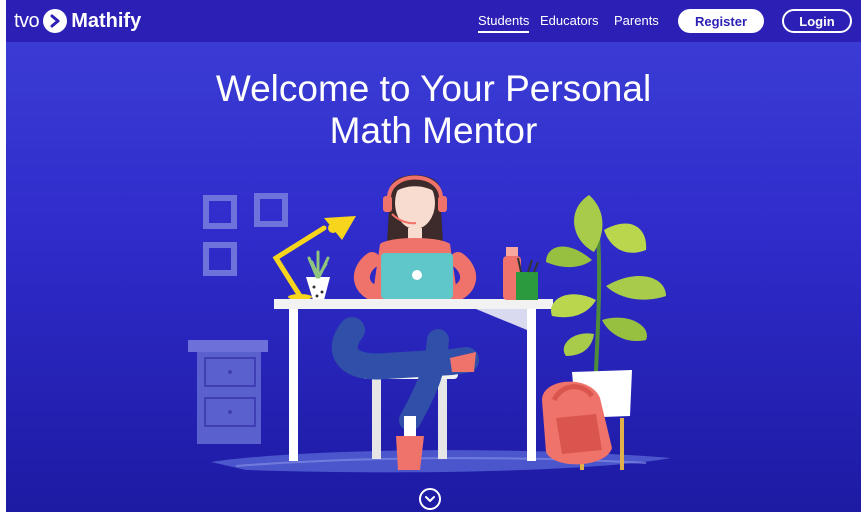 This screenshot has height=512, width=867. Describe the element at coordinates (245, 234) in the screenshot. I see `wall-frames` at that location.